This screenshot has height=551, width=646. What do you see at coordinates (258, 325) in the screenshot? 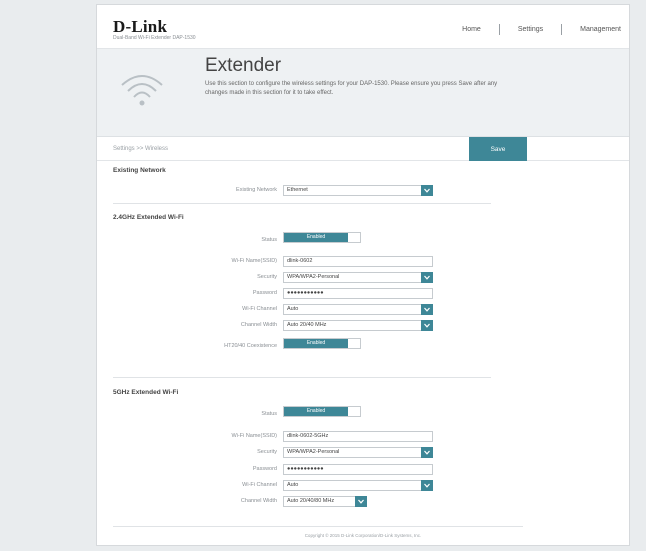
I see `width-24-label: Channel Width` at bounding box center [258, 325].